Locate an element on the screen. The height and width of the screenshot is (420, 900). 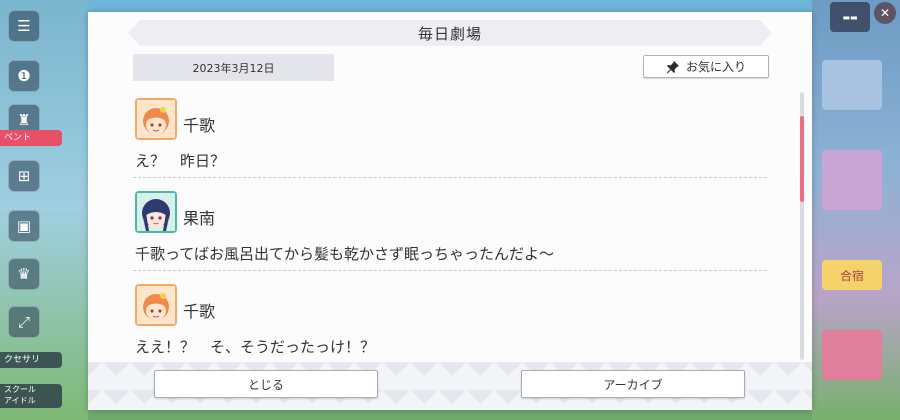
dialog-footer: とじる アーカイブ is located at coordinates (450, 386).